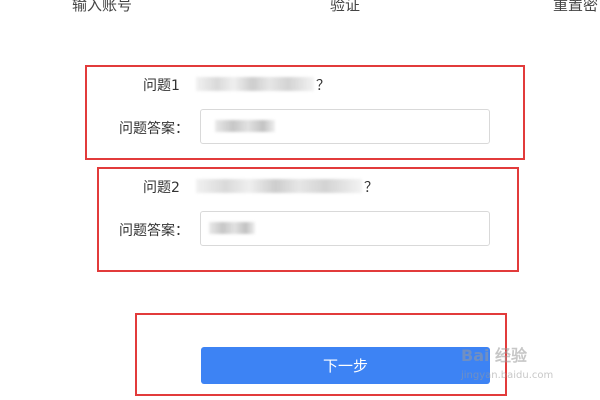 The width and height of the screenshot is (600, 400). Describe the element at coordinates (232, 228) in the screenshot. I see `answer-2-value-blurred` at that location.